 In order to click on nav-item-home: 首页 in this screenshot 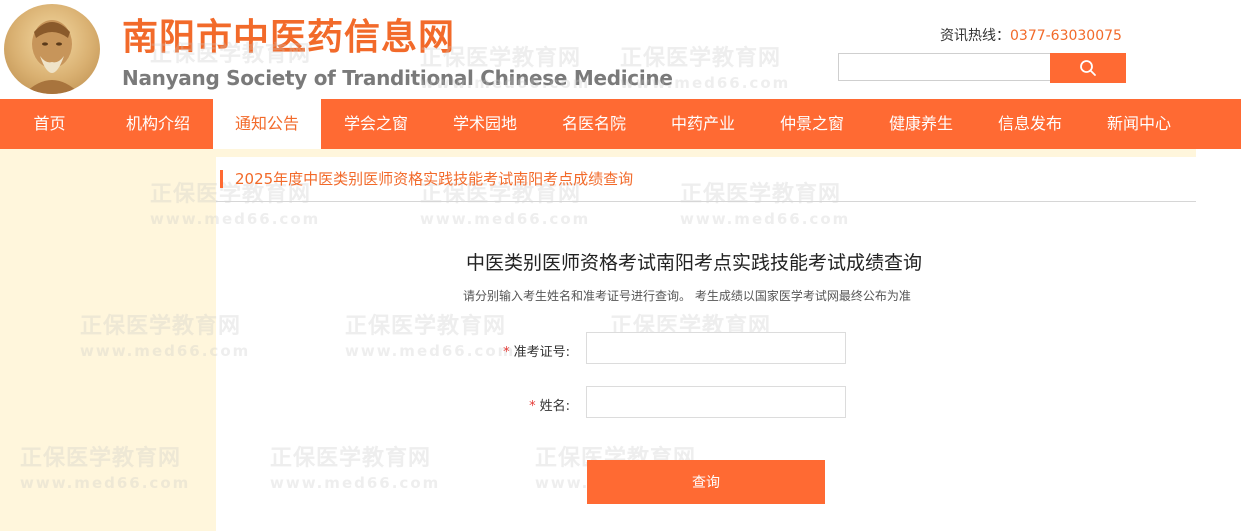, I will do `click(49, 124)`.